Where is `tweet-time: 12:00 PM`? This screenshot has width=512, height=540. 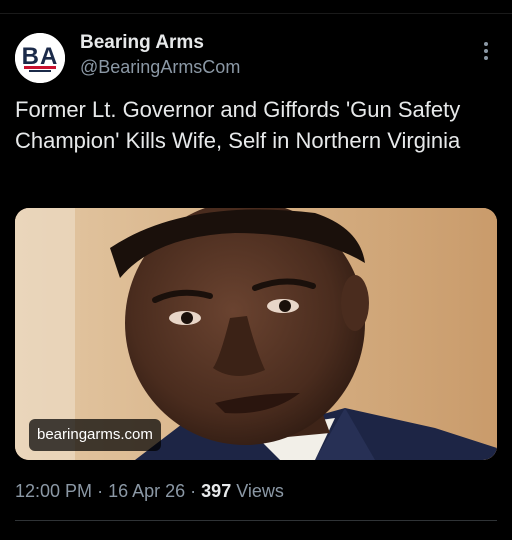 tweet-time: 12:00 PM is located at coordinates (53, 491).